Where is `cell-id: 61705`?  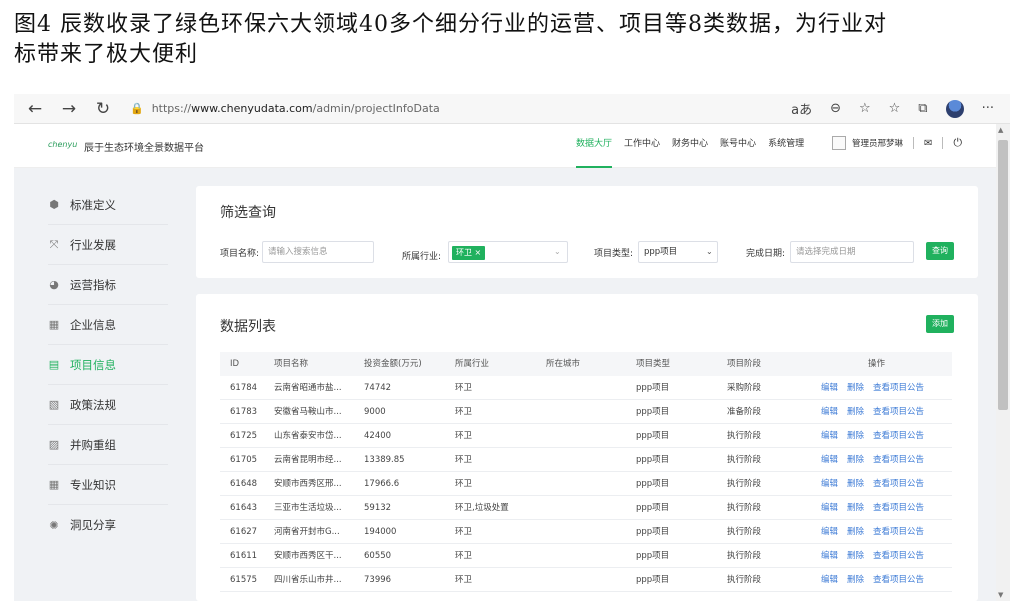 cell-id: 61705 is located at coordinates (244, 460).